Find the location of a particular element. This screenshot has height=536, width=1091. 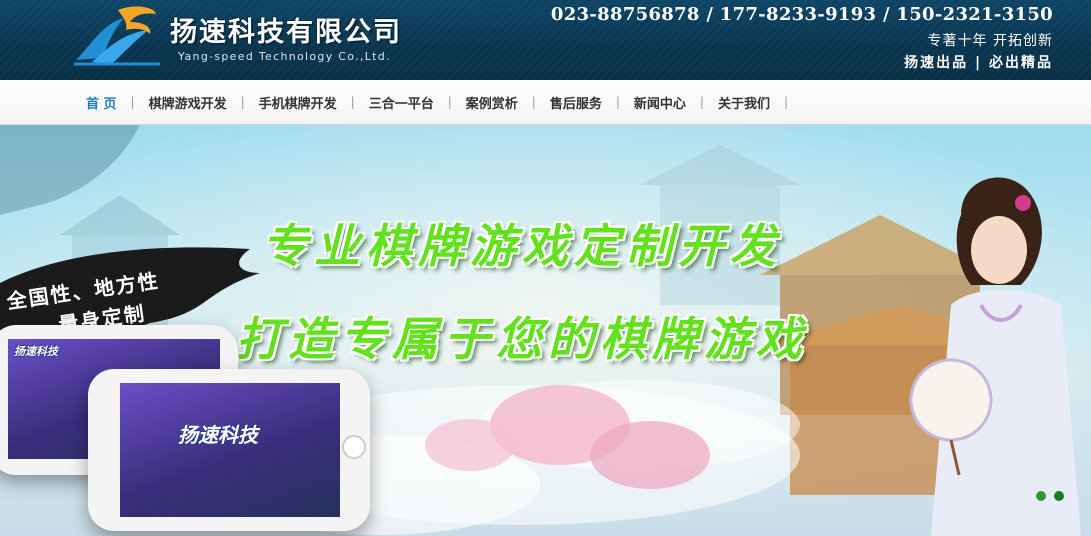

nav-item-home: 首 页 is located at coordinates (101, 102).